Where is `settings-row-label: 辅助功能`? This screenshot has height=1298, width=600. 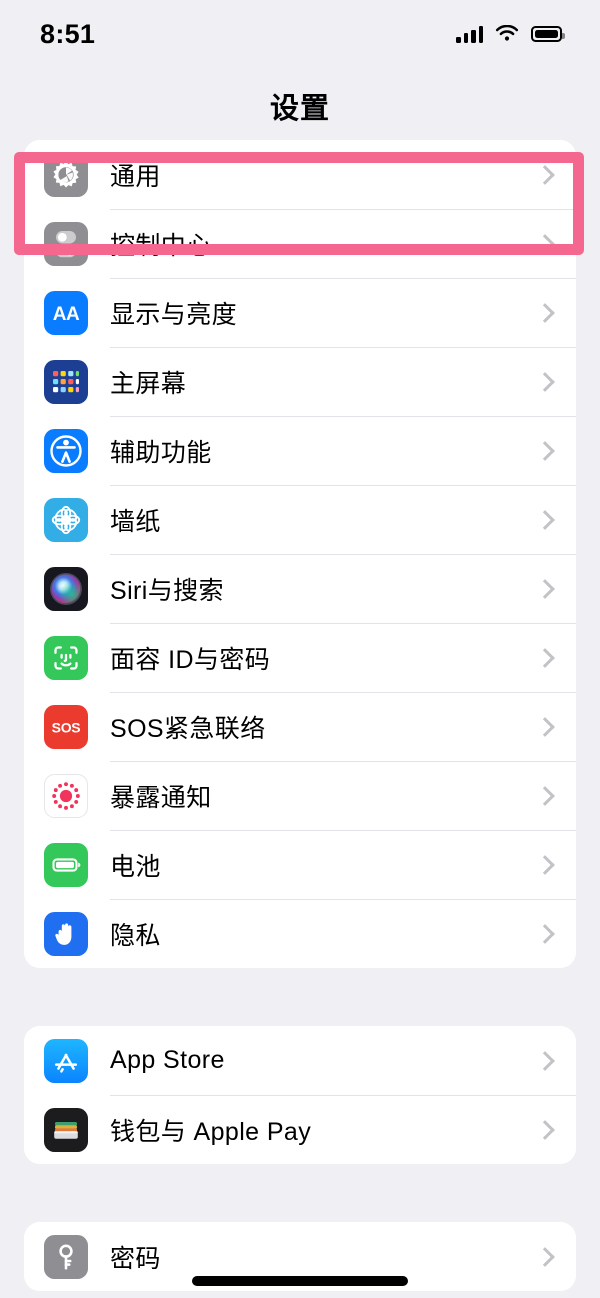 settings-row-label: 辅助功能 is located at coordinates (161, 452).